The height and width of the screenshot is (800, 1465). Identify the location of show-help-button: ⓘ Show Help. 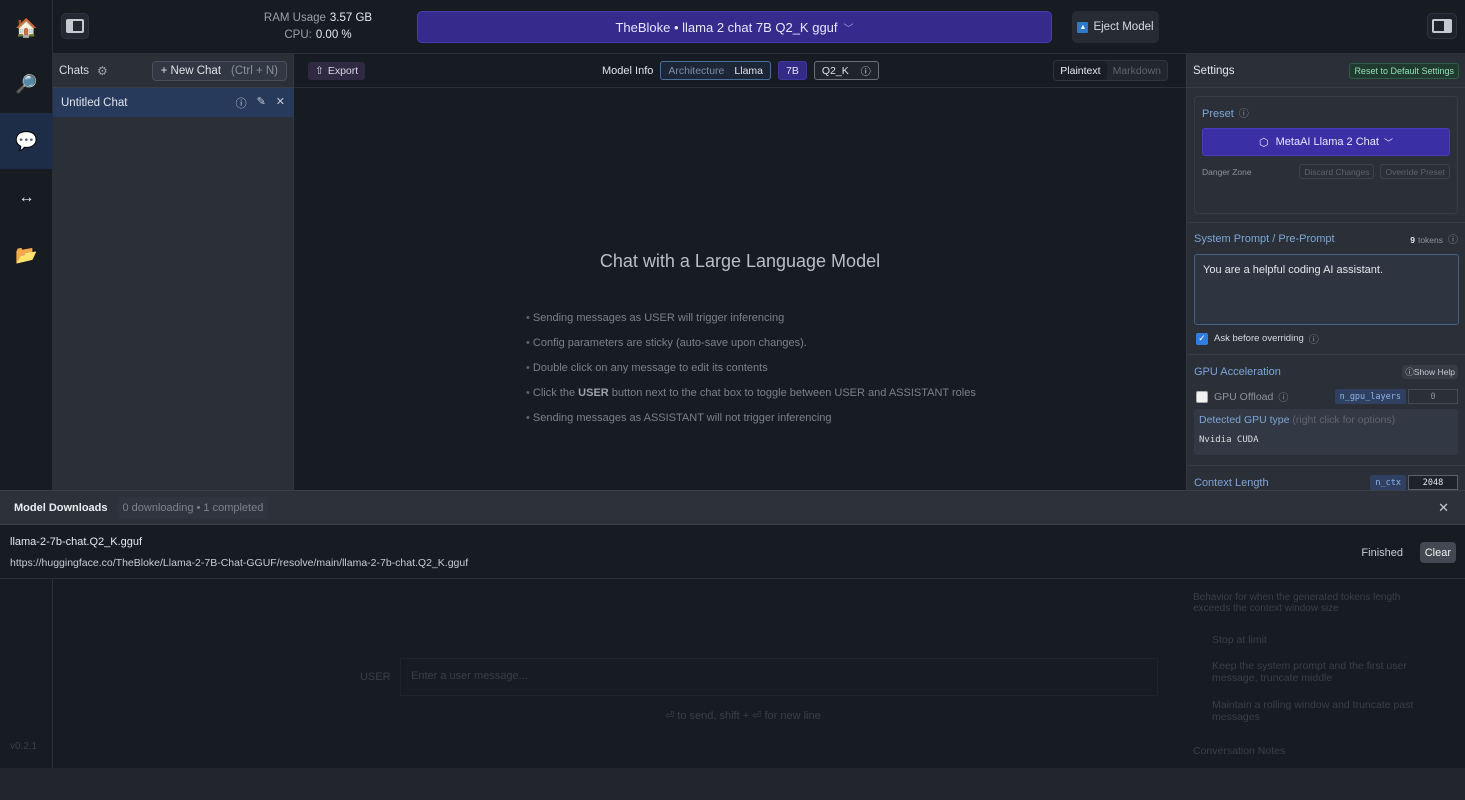
(1430, 372).